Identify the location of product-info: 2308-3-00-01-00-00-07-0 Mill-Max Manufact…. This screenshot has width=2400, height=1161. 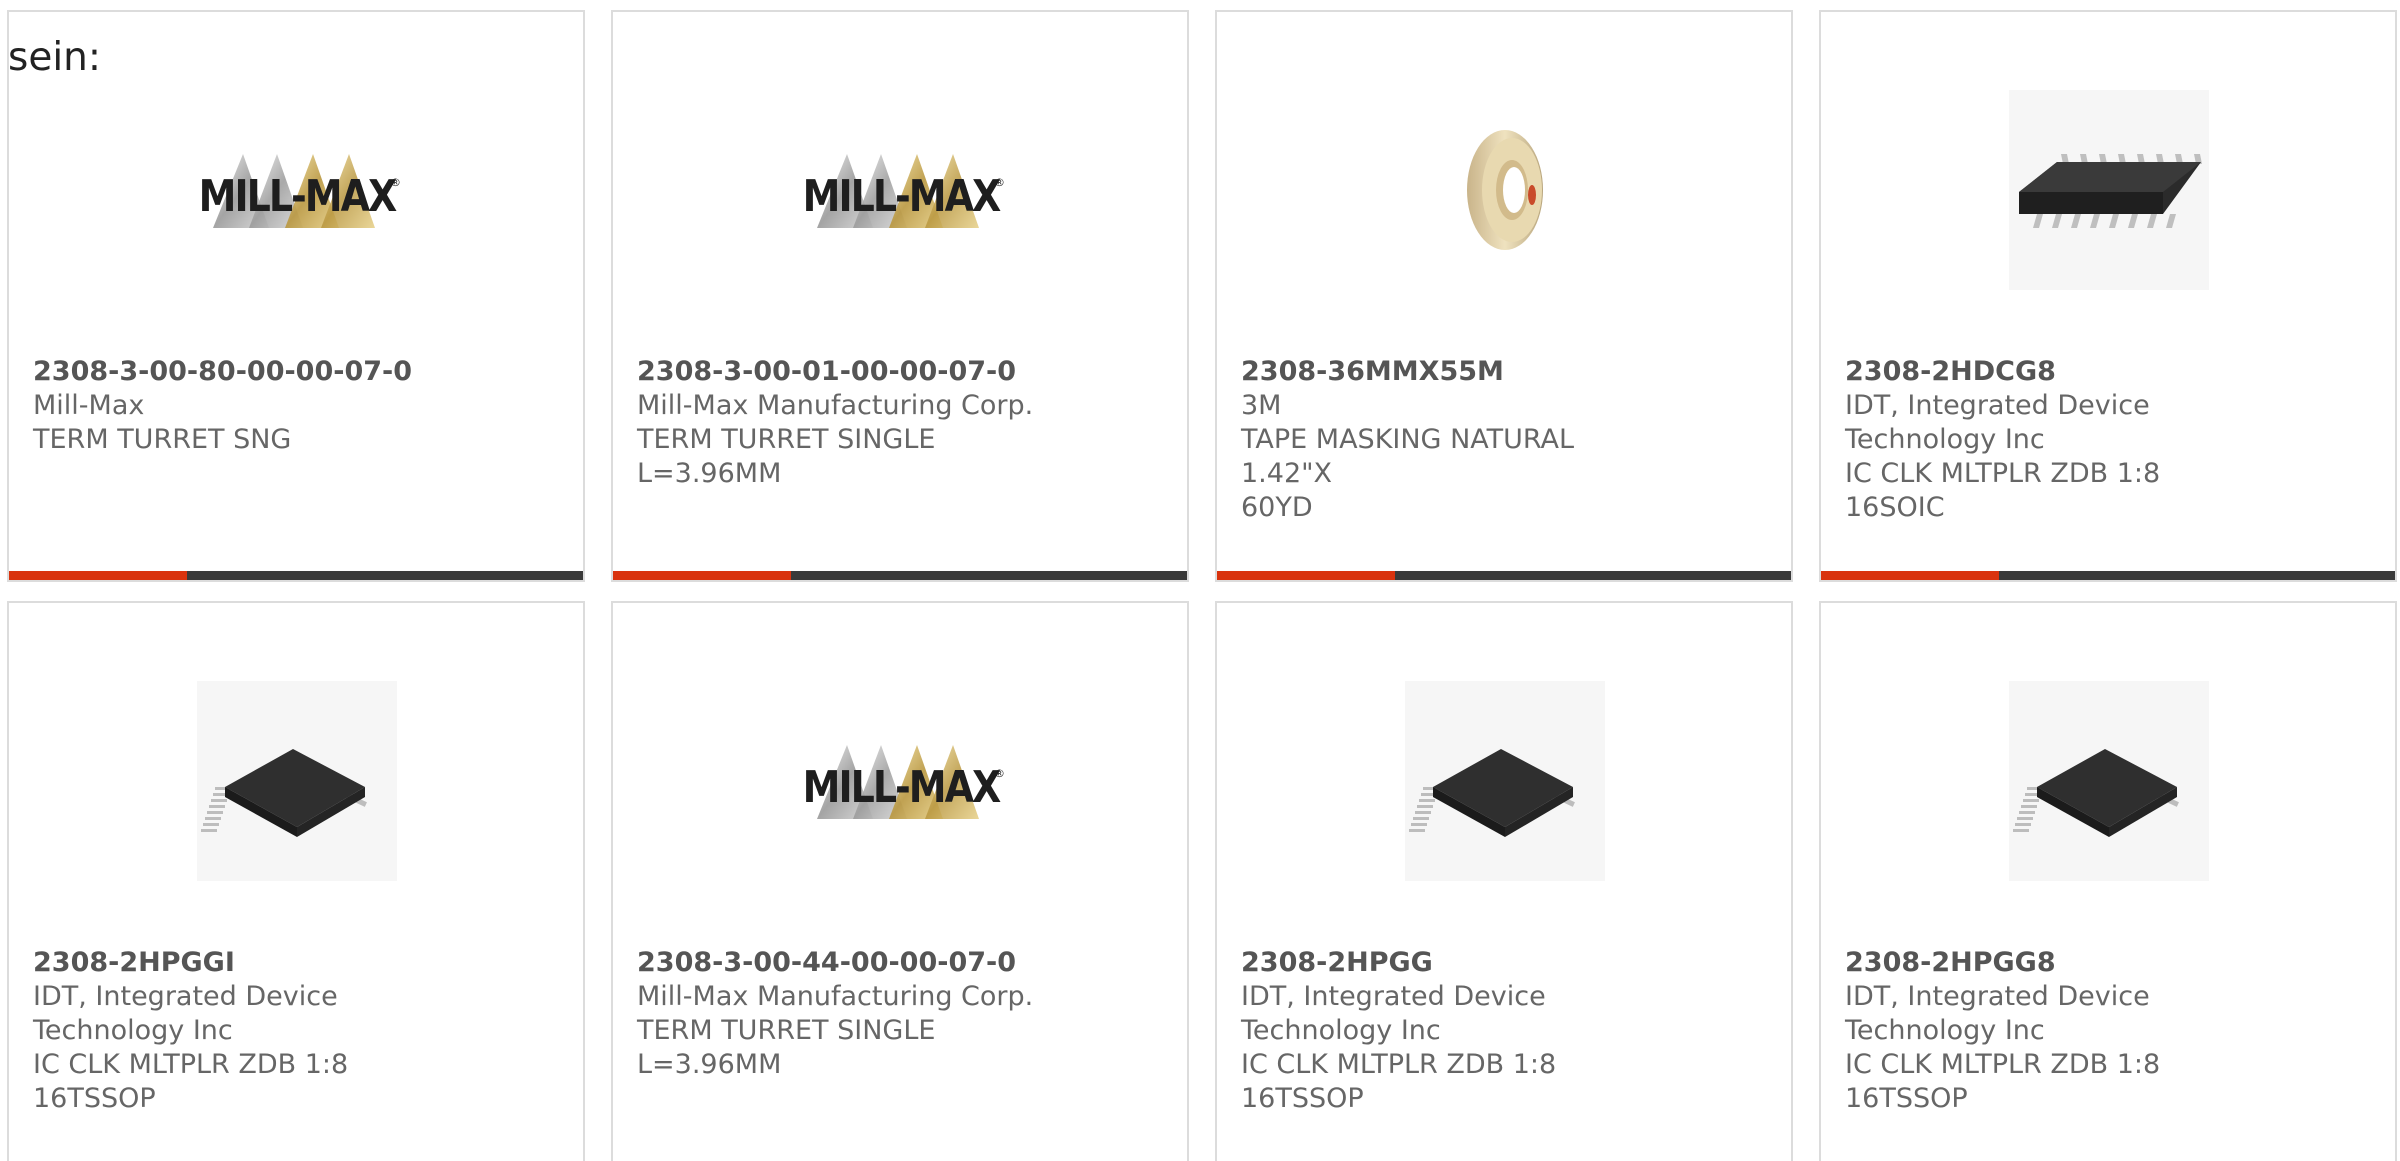
(847, 423).